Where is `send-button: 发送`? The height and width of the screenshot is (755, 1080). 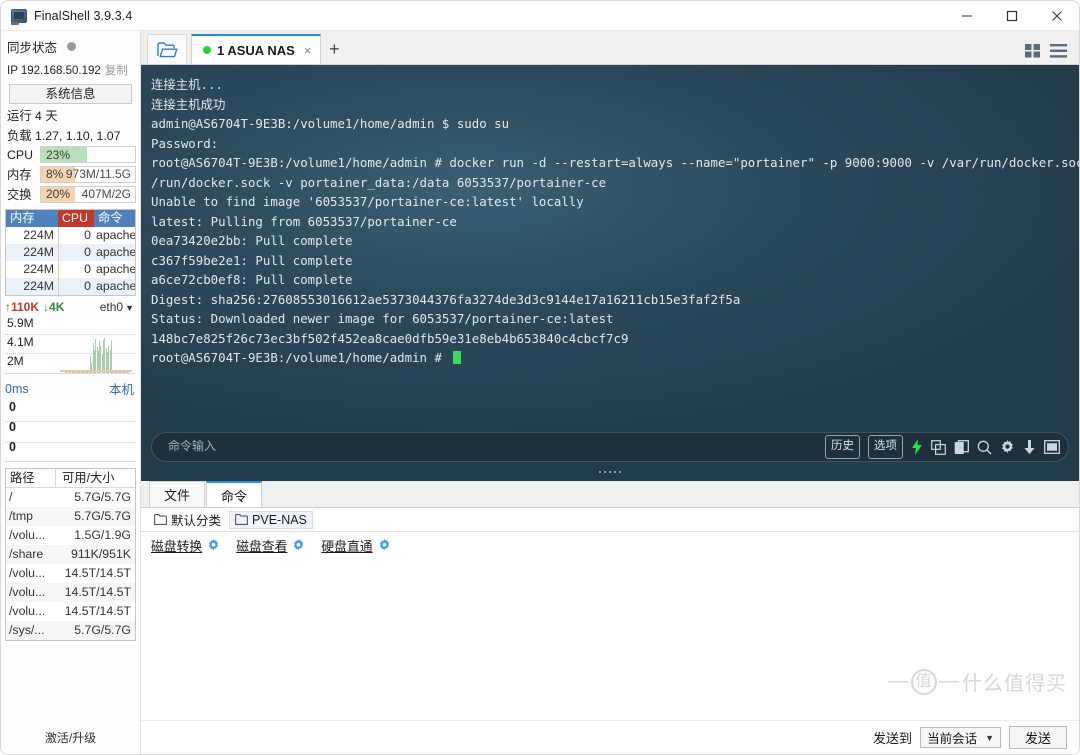
send-button: 发送 is located at coordinates (1038, 737).